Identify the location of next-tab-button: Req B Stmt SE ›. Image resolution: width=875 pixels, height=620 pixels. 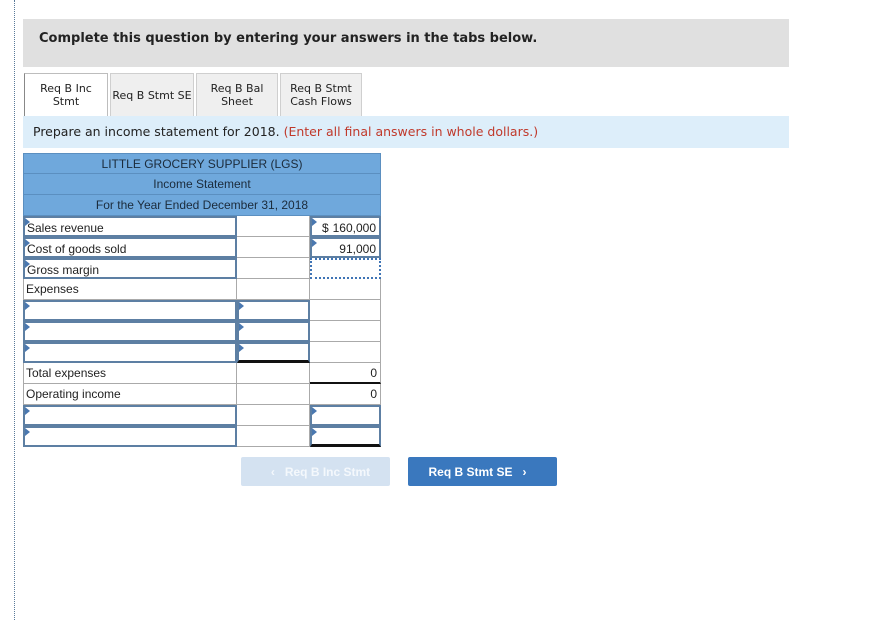
(482, 471).